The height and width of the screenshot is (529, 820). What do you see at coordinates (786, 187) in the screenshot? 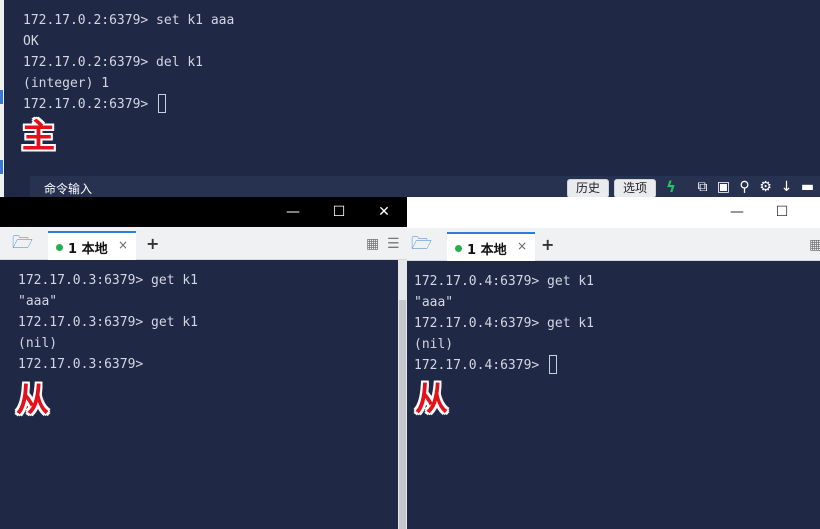
I see `arrow-down-icon: ↓` at bounding box center [786, 187].